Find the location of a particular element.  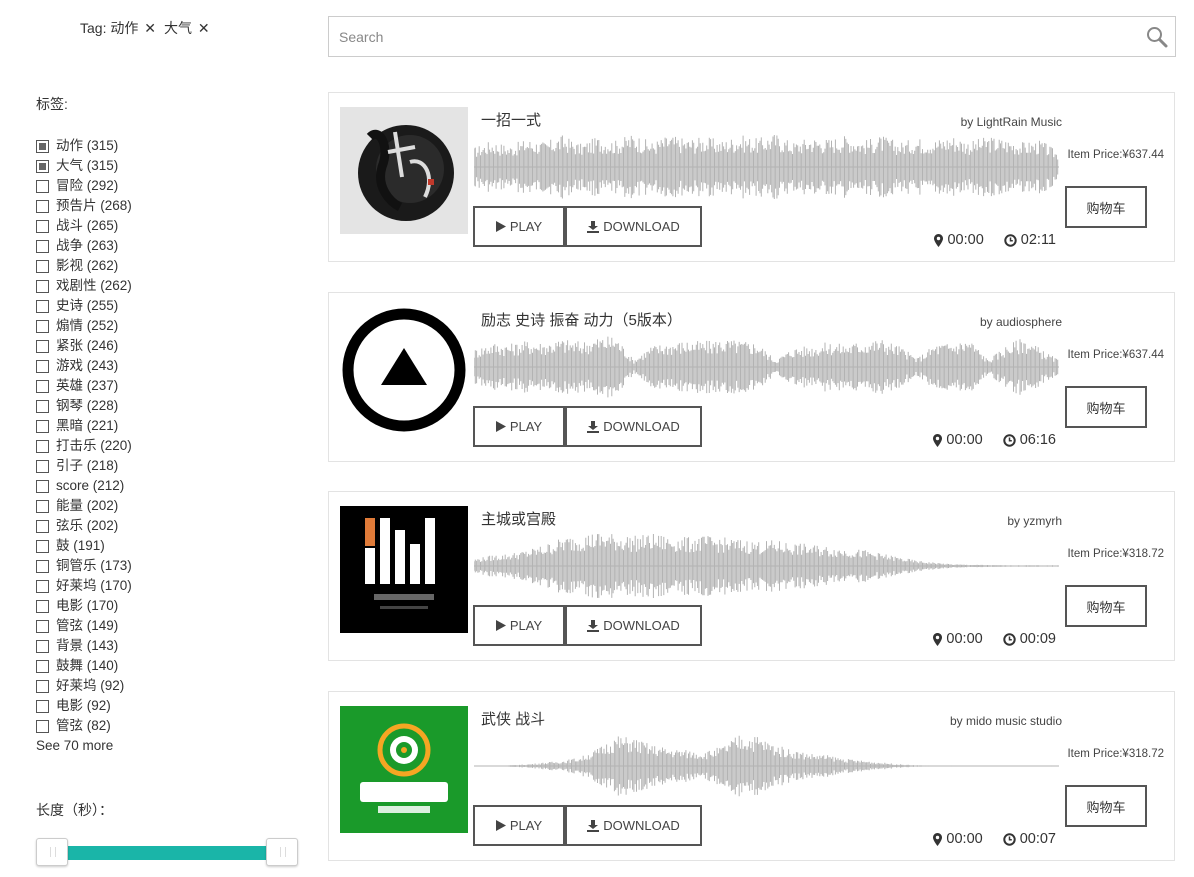

play-icon is located at coordinates (500, 825).